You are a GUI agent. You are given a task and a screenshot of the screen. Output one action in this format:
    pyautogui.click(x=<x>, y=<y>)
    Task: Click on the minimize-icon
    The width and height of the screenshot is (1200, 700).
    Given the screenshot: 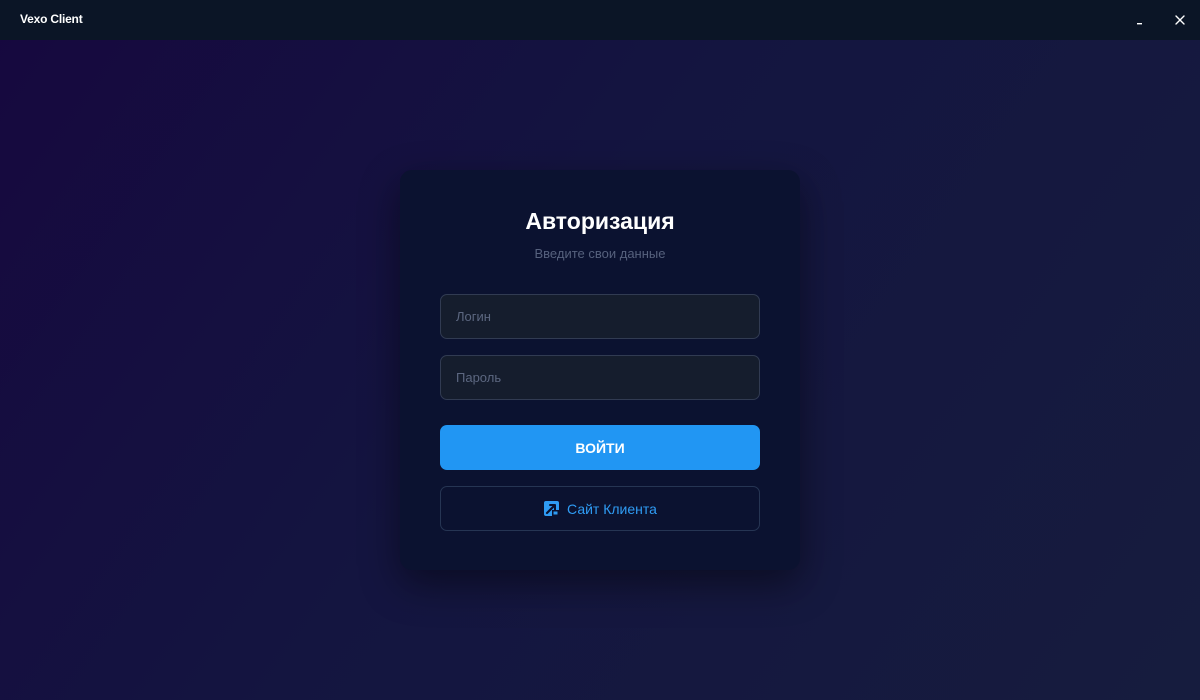 What is the action you would take?
    pyautogui.click(x=1139, y=24)
    